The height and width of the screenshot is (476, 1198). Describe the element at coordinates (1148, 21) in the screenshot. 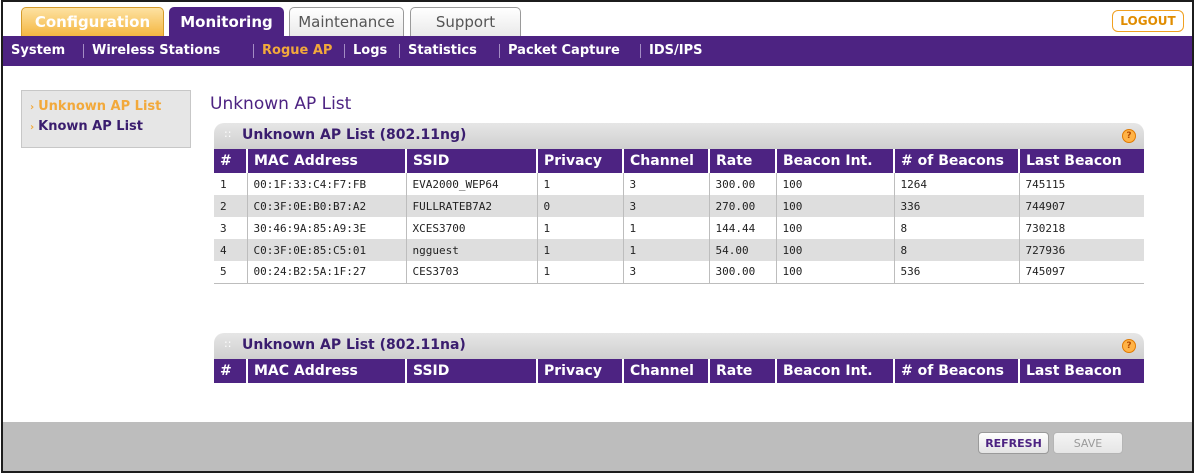

I see `logout-button: LOGOUT` at that location.